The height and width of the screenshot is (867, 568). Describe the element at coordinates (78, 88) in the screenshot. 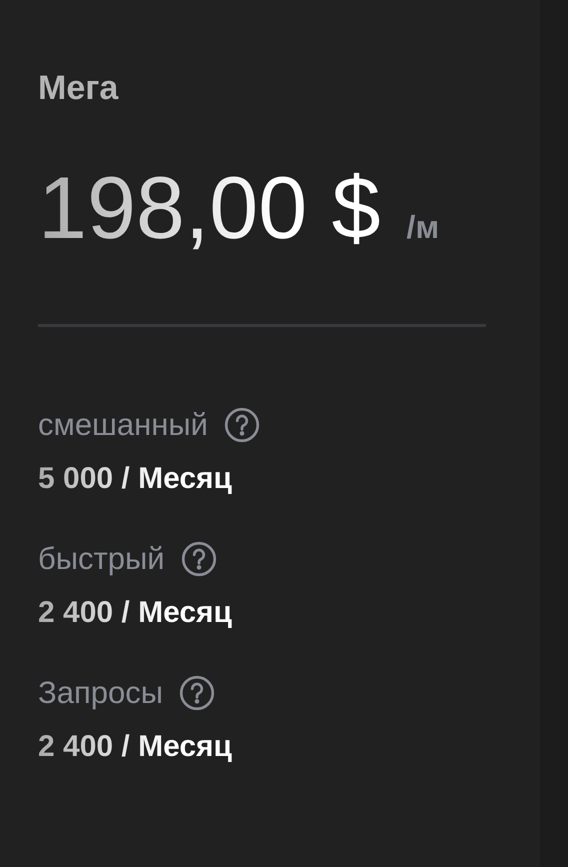

I see `plan-name: Мега` at that location.